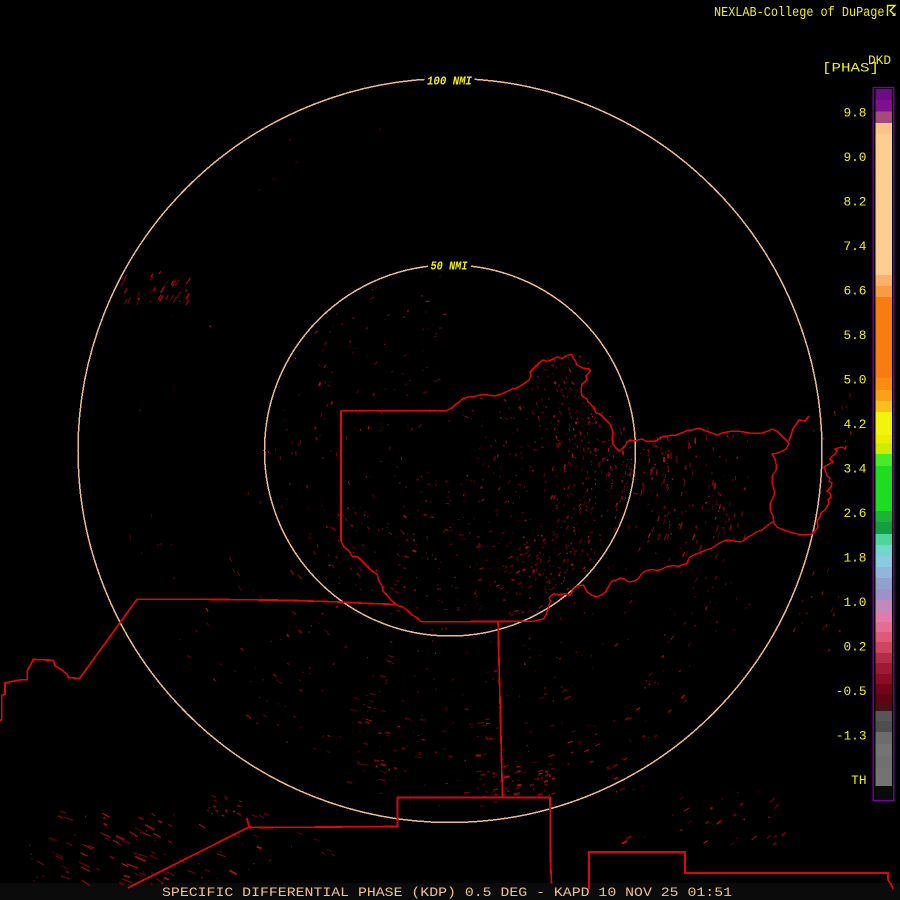 This screenshot has height=900, width=900. Describe the element at coordinates (858, 780) in the screenshot. I see `svg-text: TH` at that location.